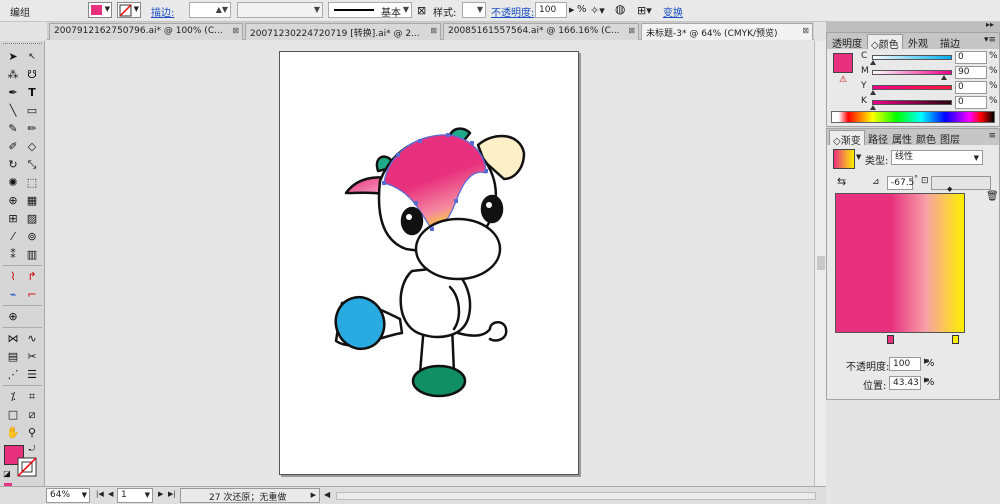 This screenshot has width=1000, height=504. What do you see at coordinates (13, 255) in the screenshot?
I see `symbol-sprayer-tool-icon: ⁑` at bounding box center [13, 255].